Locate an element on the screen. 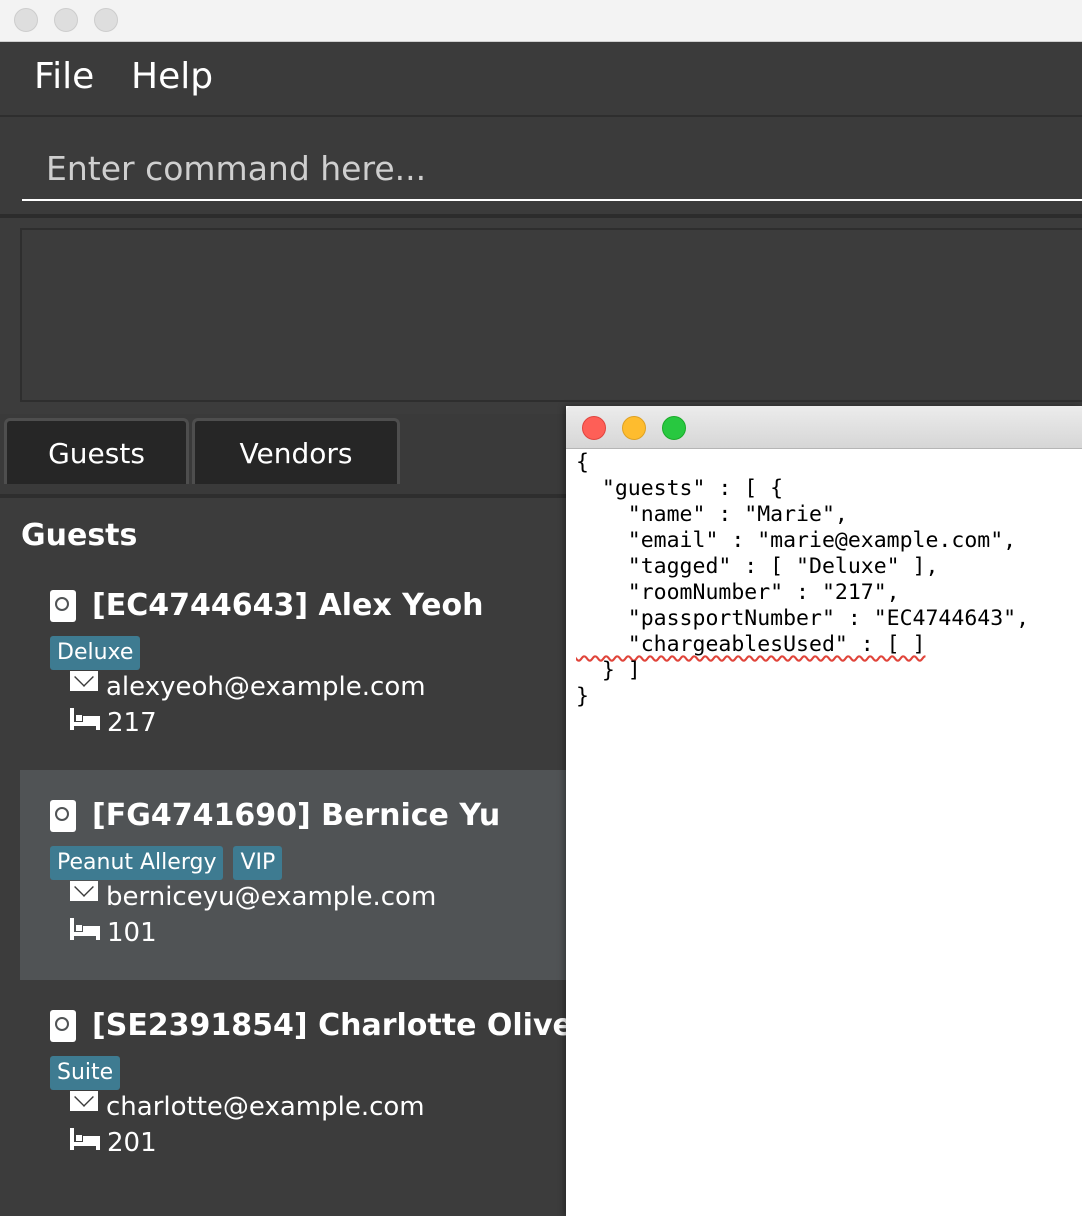 This screenshot has width=1082, height=1216. guest-room: 101 is located at coordinates (132, 933).